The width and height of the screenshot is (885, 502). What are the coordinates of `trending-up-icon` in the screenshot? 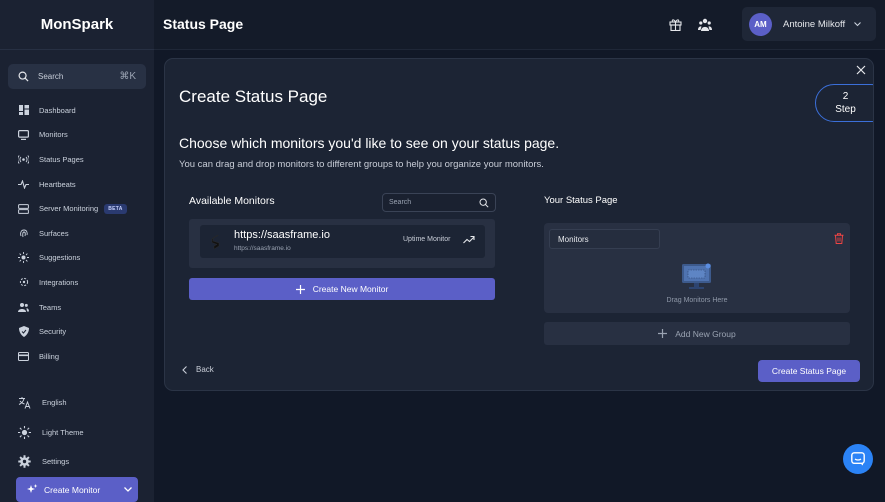 It's located at (469, 239).